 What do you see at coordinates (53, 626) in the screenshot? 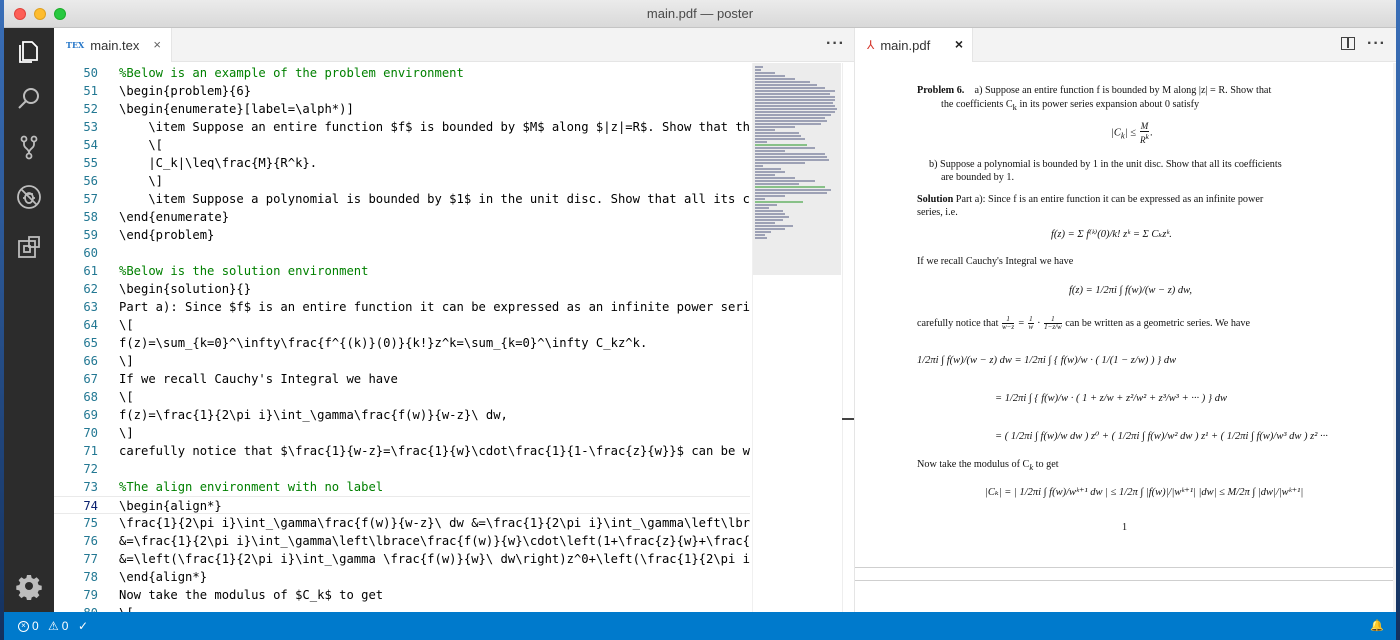
I see `warning-icon: ⚠` at bounding box center [53, 626].